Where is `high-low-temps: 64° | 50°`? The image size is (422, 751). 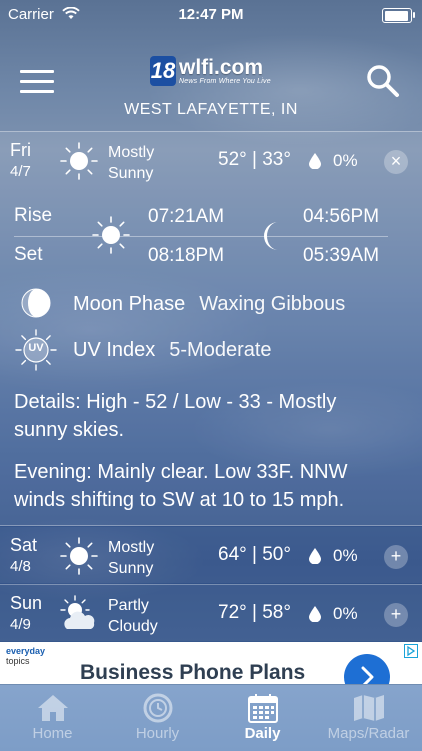
high-low-temps: 64° | 50° is located at coordinates (254, 554).